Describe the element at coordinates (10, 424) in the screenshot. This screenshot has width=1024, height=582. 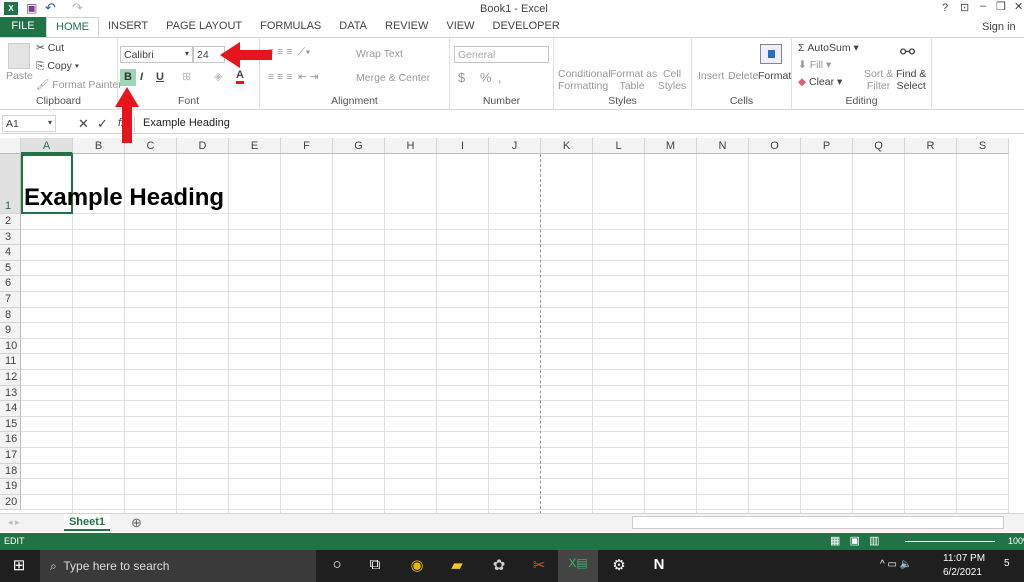
I see `row-header-15: 15` at that location.